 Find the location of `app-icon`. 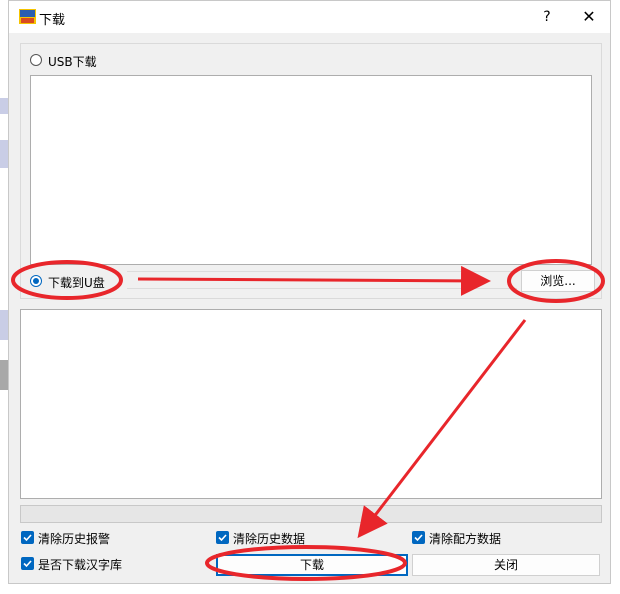

app-icon is located at coordinates (27, 16).